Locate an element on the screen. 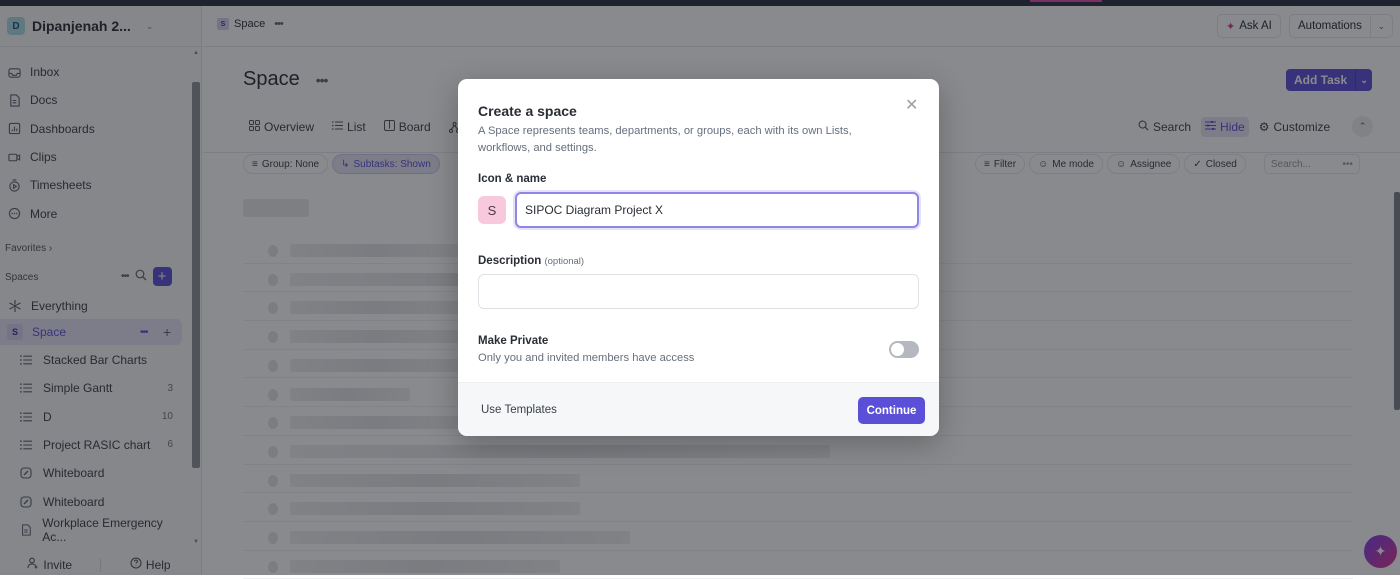 This screenshot has height=579, width=1400. make-private-subtitle: Only you and invited members have access is located at coordinates (586, 358).